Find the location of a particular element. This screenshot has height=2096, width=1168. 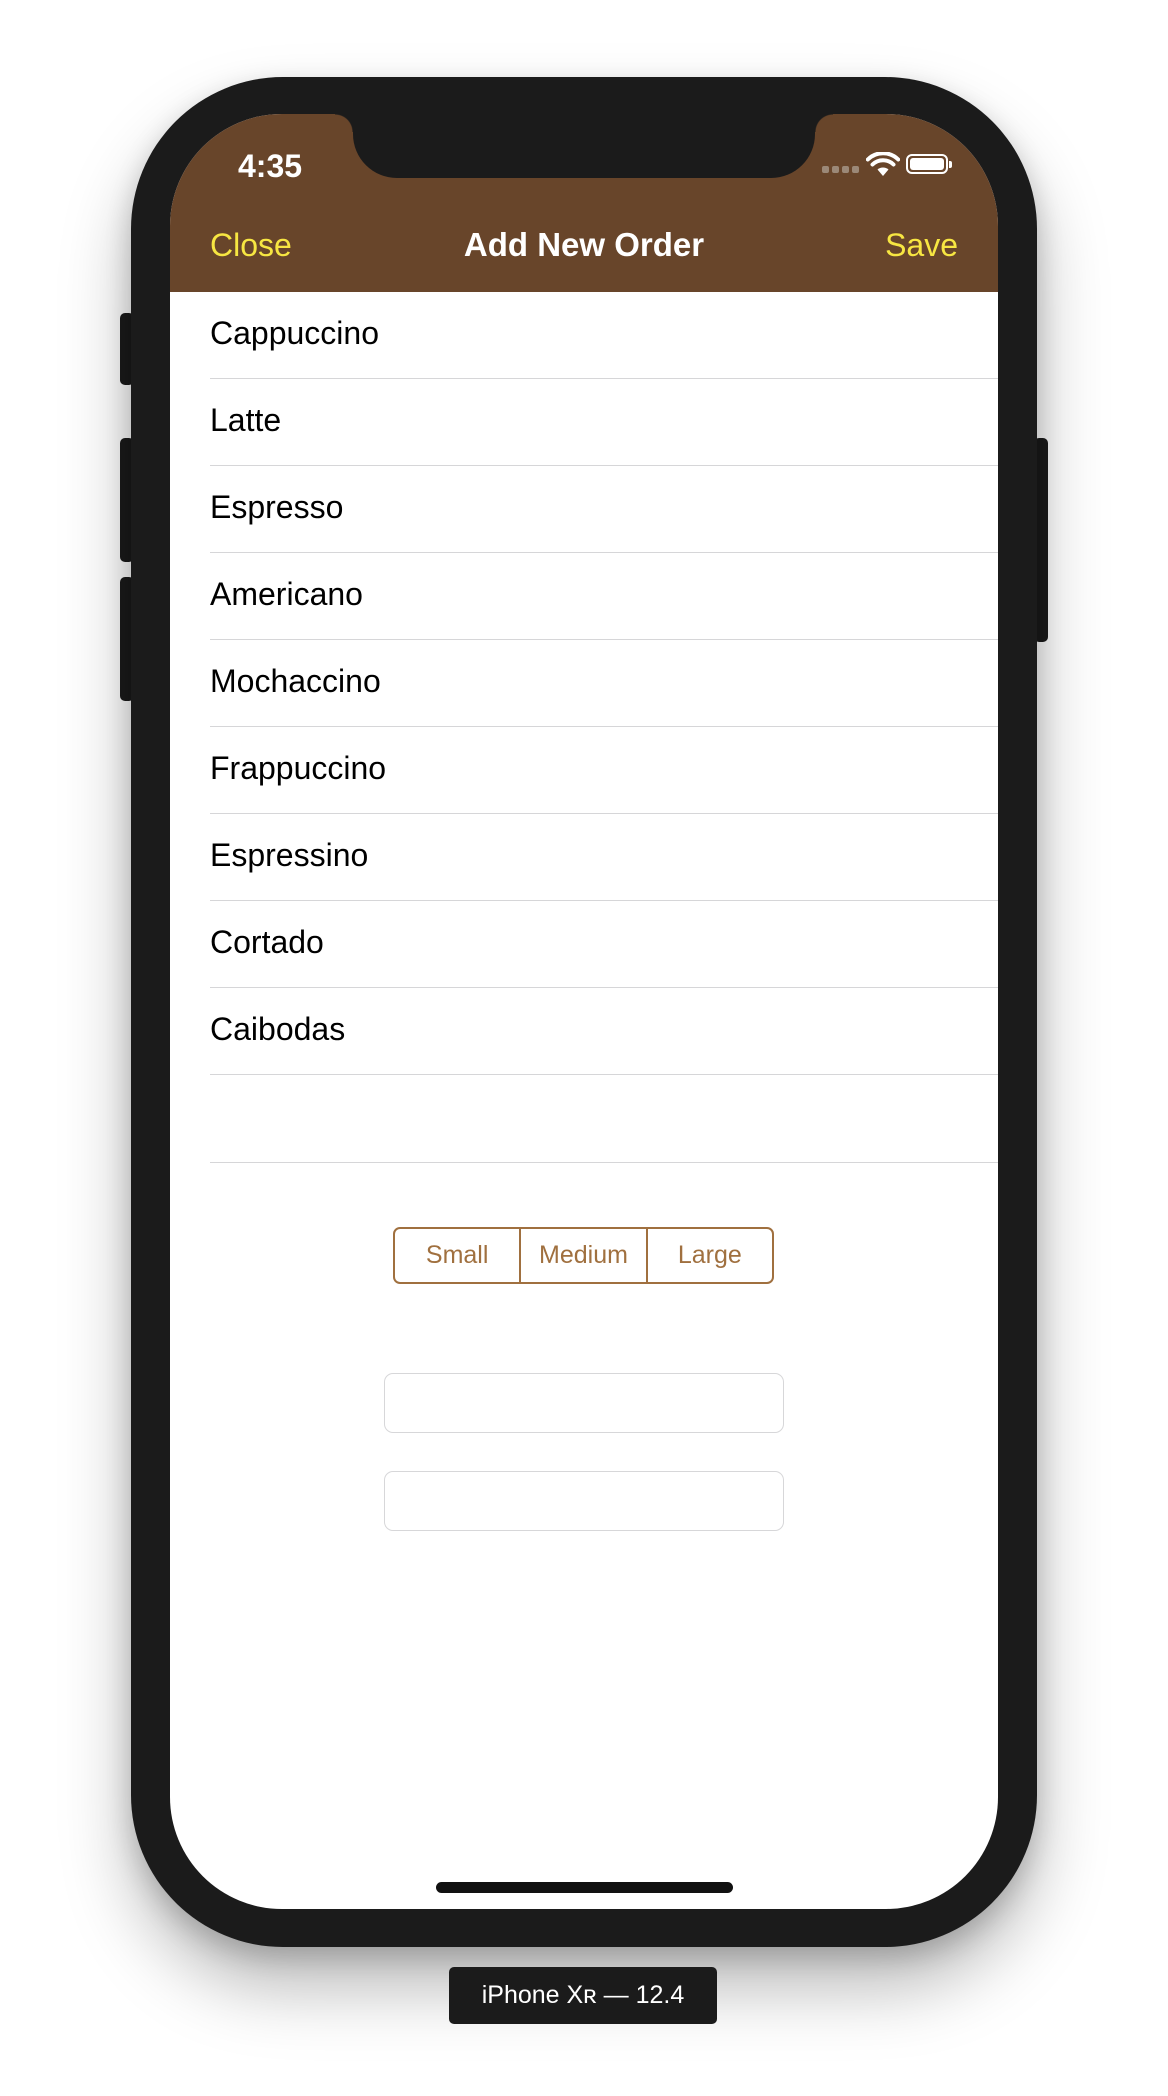

list-item: Cortado is located at coordinates (604, 944).